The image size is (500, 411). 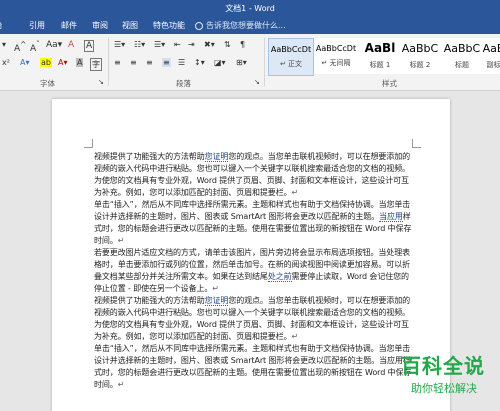 What do you see at coordinates (444, 388) in the screenshot?
I see `watermark-subtitle: 助你轻松解决` at bounding box center [444, 388].